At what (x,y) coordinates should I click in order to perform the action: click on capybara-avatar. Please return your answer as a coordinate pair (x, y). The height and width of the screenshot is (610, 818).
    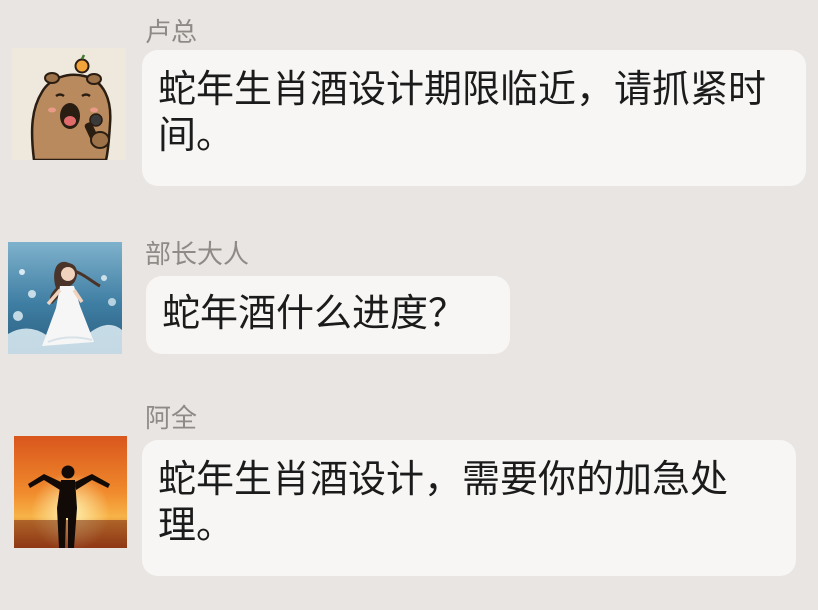
    Looking at the image, I should click on (69, 104).